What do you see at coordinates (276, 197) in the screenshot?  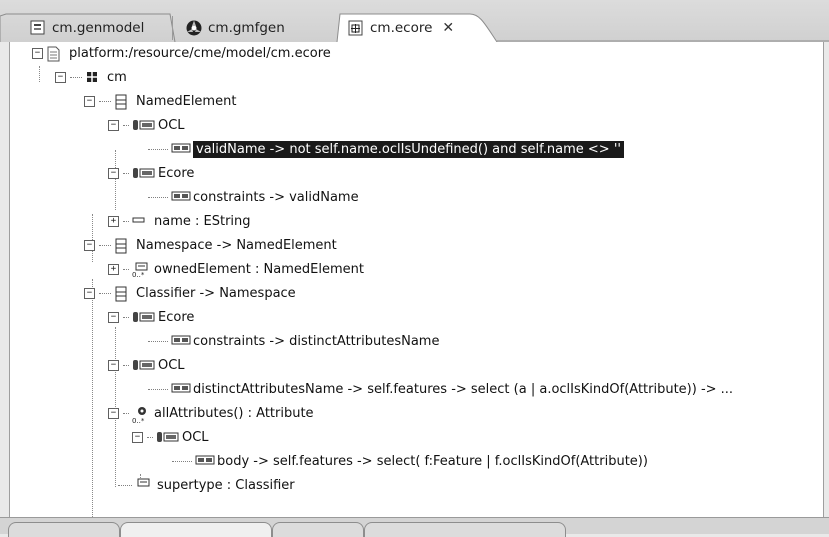 I see `tree-label: constraints -> validName` at bounding box center [276, 197].